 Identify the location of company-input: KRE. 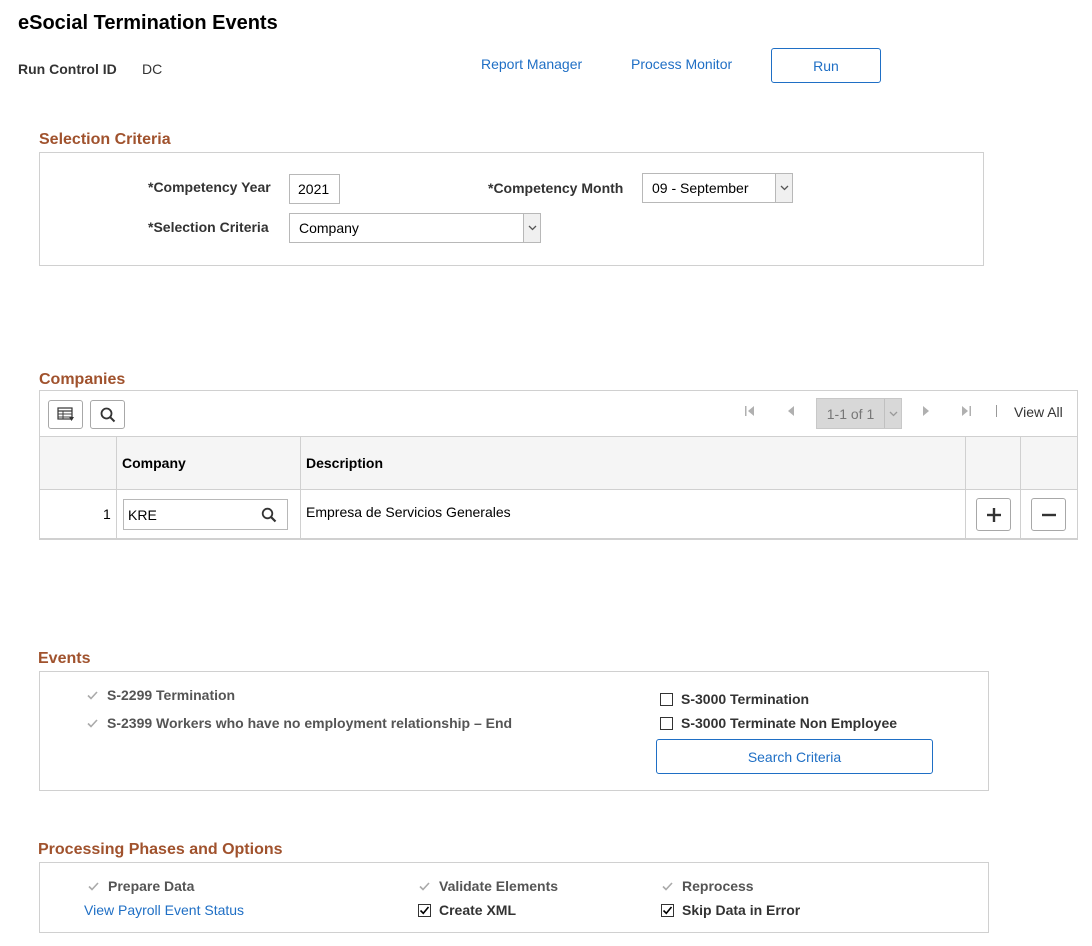
(205, 514).